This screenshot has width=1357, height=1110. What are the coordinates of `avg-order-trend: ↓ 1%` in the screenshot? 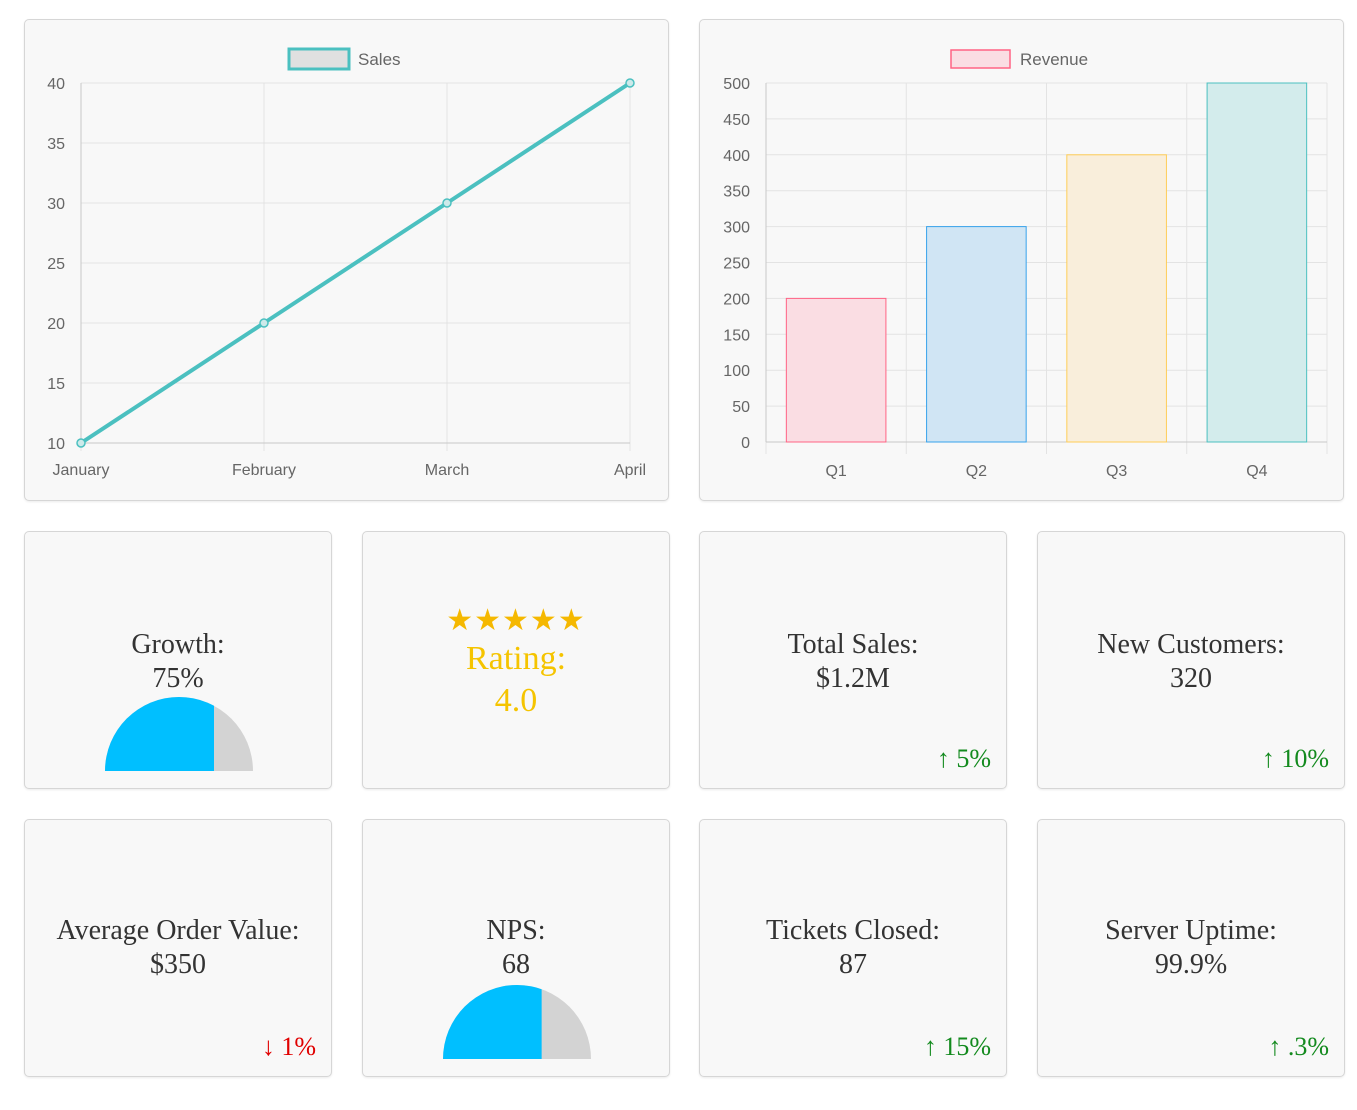 It's located at (288, 1046).